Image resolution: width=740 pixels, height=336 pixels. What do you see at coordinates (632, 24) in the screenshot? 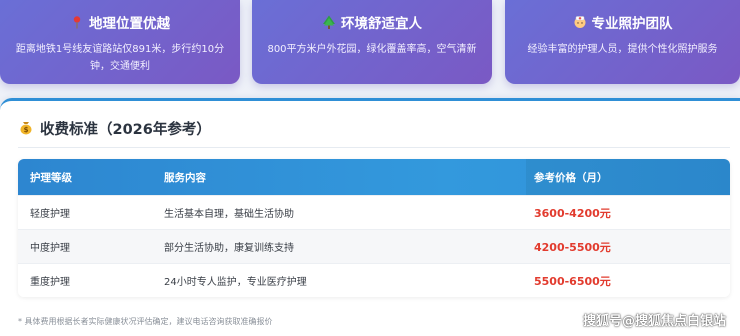
I see `feature-title: 专业照护团队` at bounding box center [632, 24].